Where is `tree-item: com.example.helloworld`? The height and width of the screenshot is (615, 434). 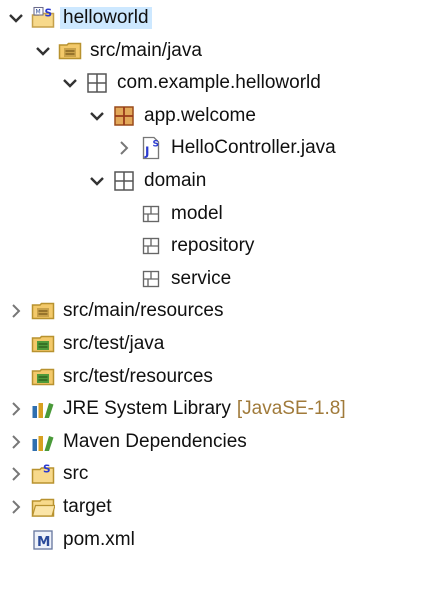 tree-item: com.example.helloworld is located at coordinates (191, 83).